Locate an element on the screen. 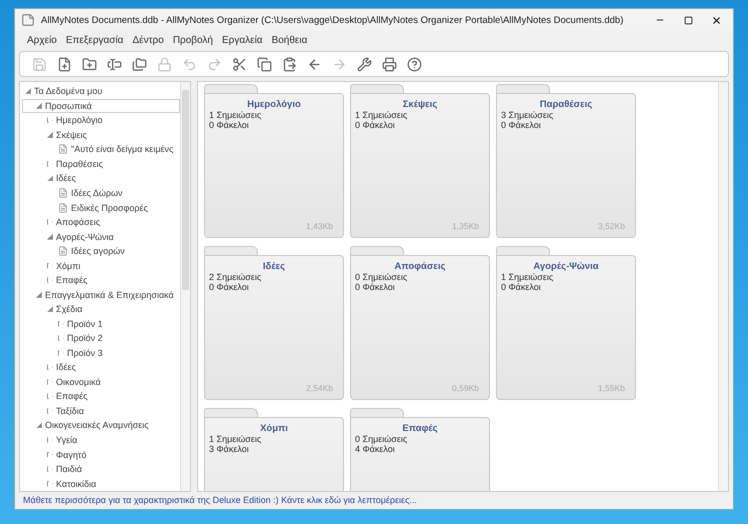 The height and width of the screenshot is (524, 748). right-arrow-icon is located at coordinates (339, 64).